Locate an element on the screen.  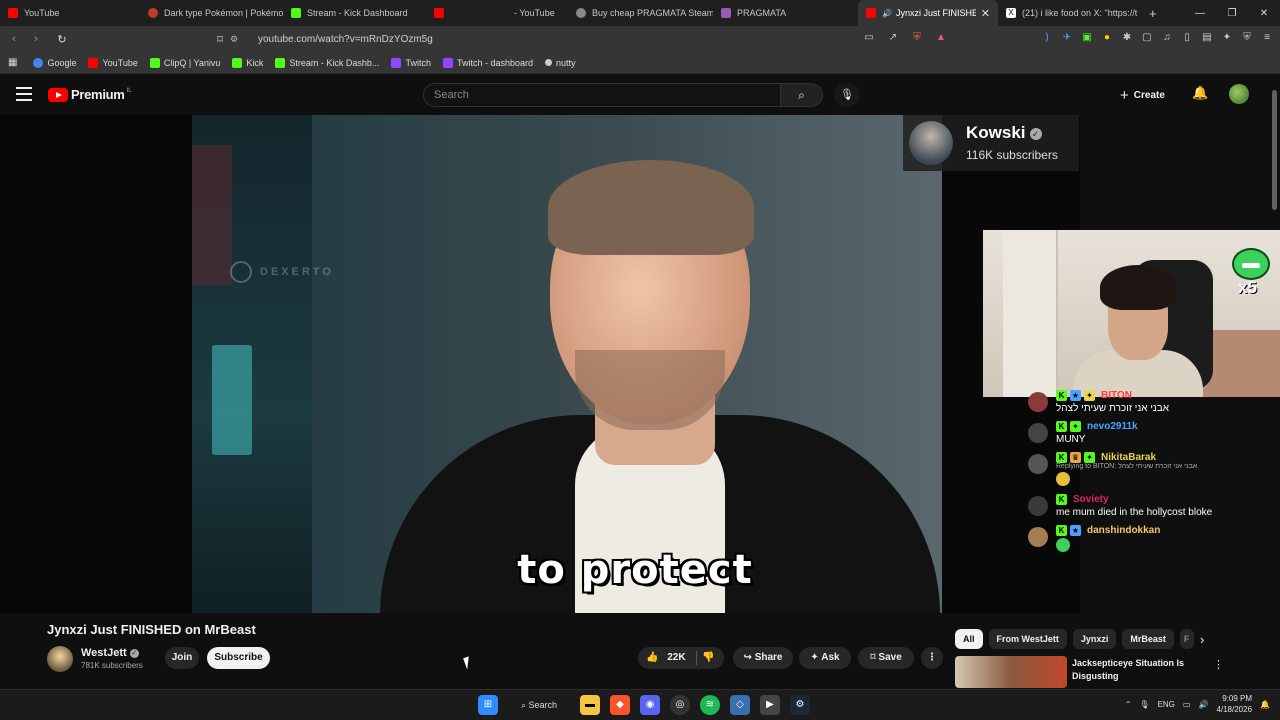
channel-avatar is located at coordinates (60, 659).